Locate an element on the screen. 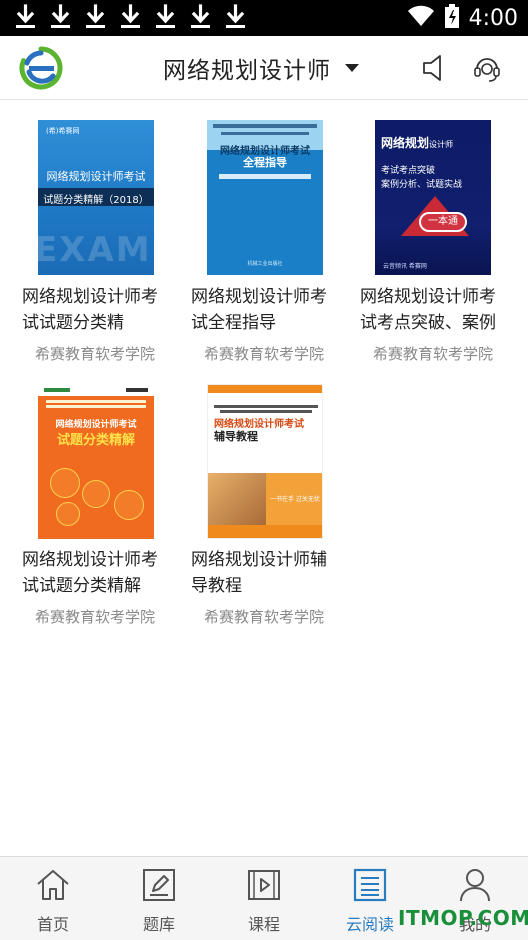  book-title: 网络规划设计师考 试试题分类精解 is located at coordinates (103, 573).